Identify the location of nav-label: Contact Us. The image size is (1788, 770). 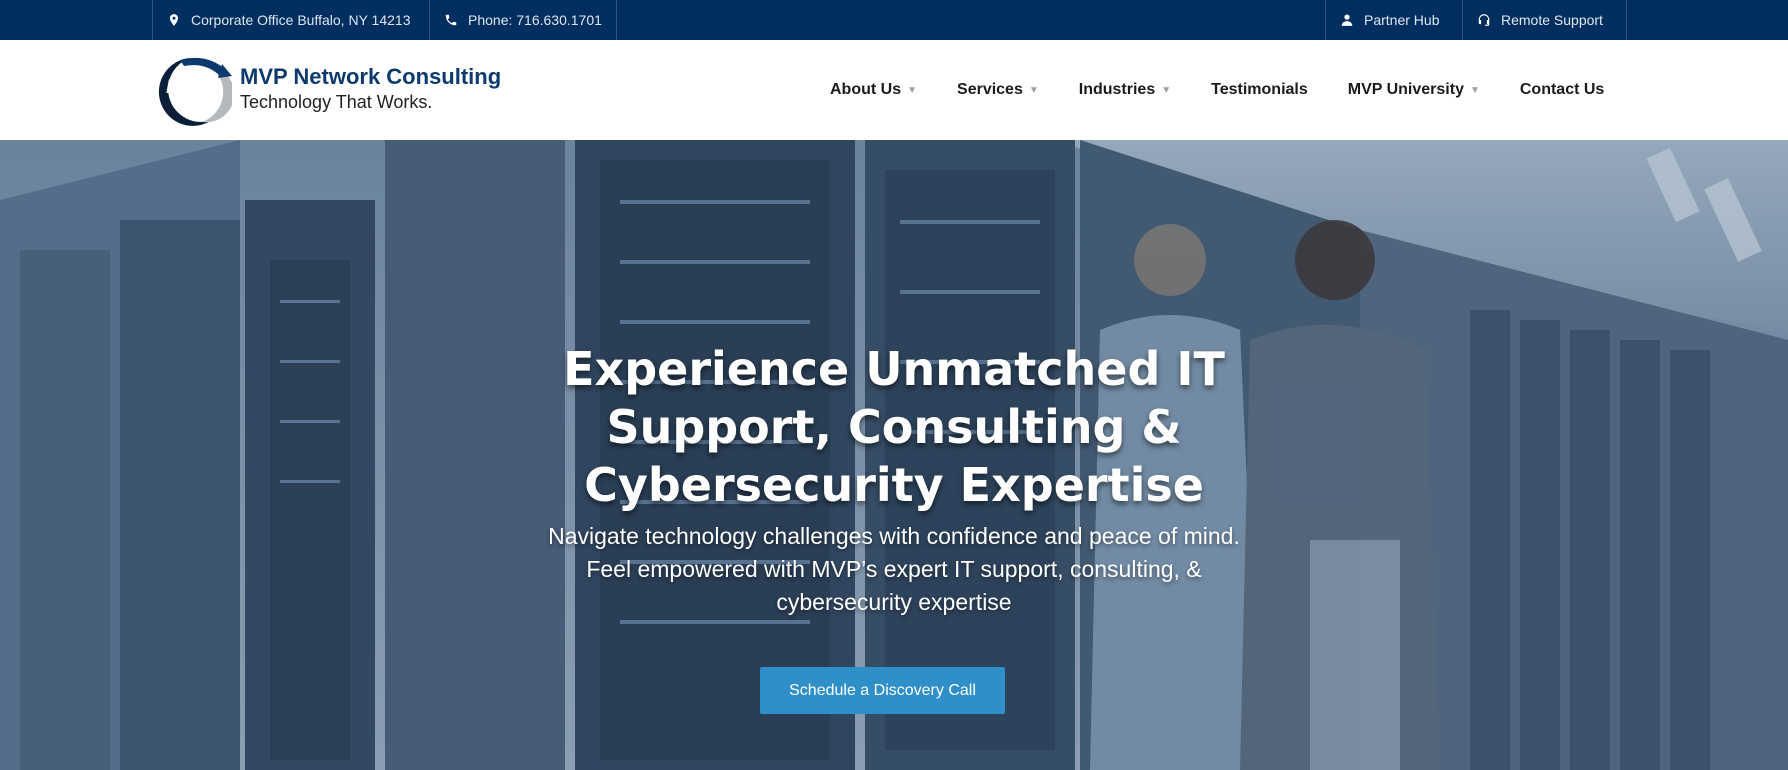
(1562, 89).